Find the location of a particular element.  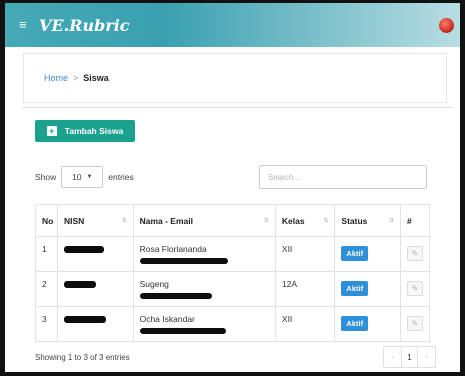

header-kelas: Kelas ⇅ is located at coordinates (305, 220).